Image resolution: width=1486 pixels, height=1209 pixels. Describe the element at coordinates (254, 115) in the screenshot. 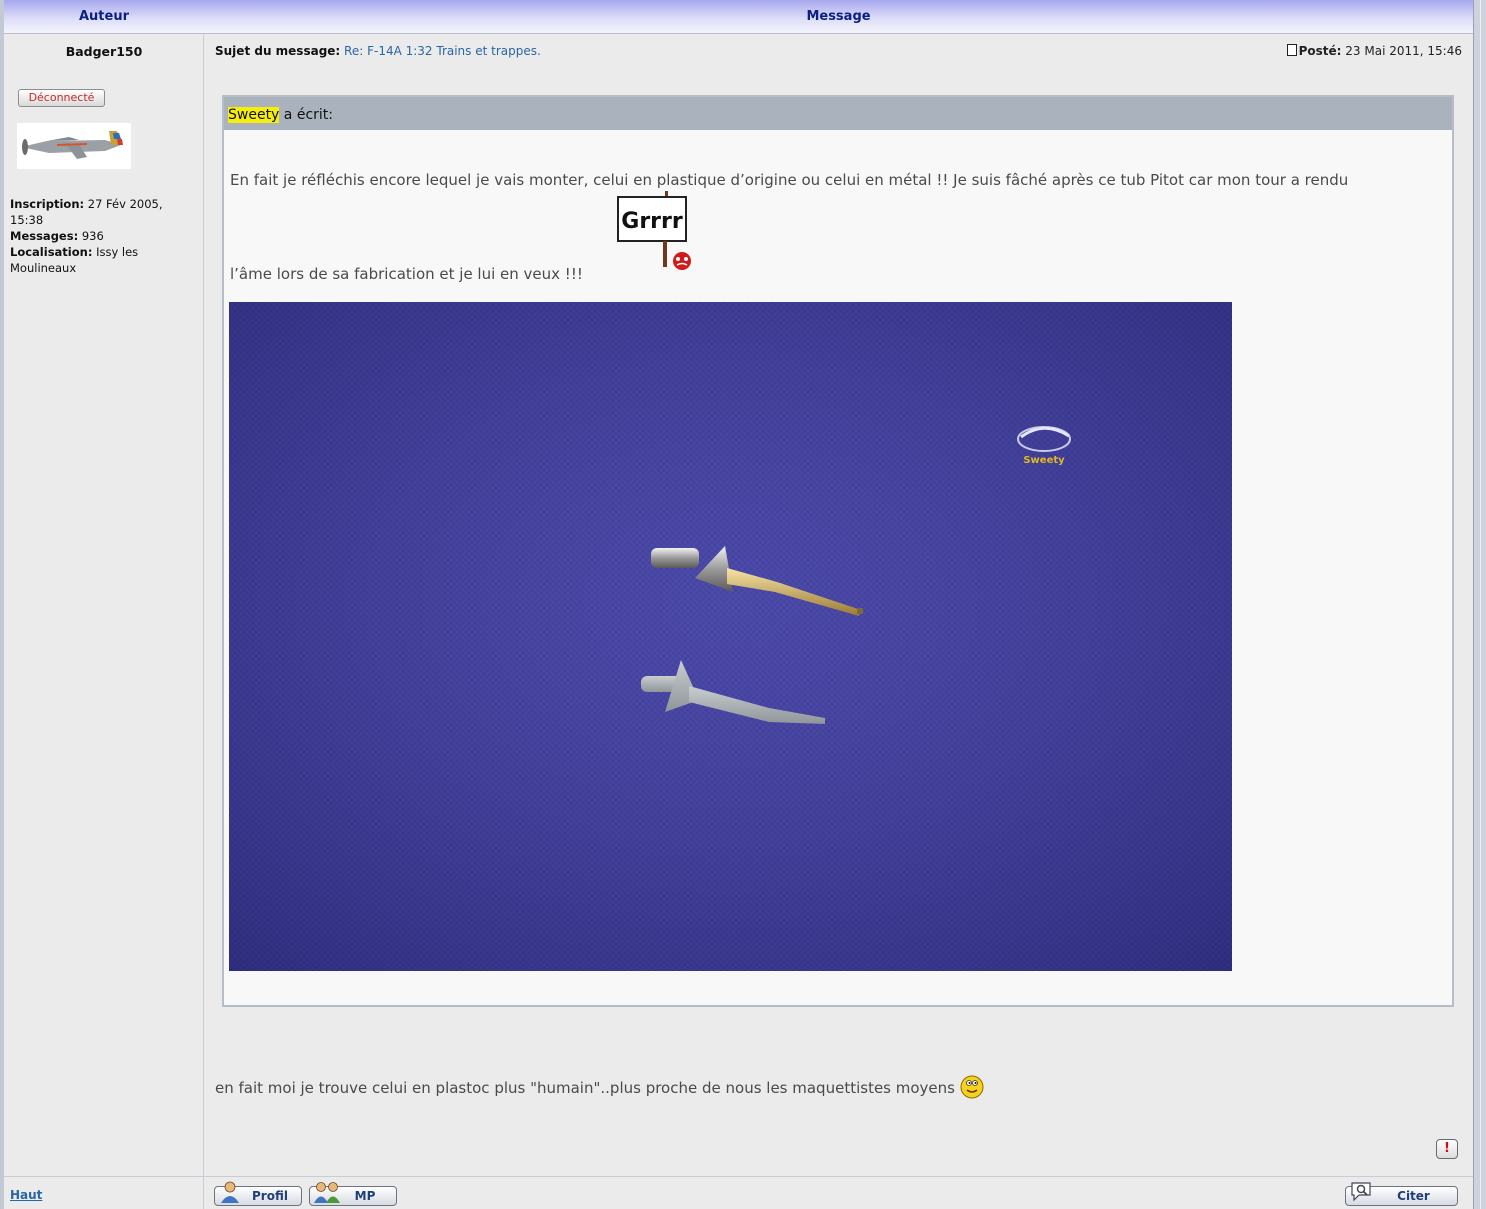

I see `quote-author: Sweety` at that location.